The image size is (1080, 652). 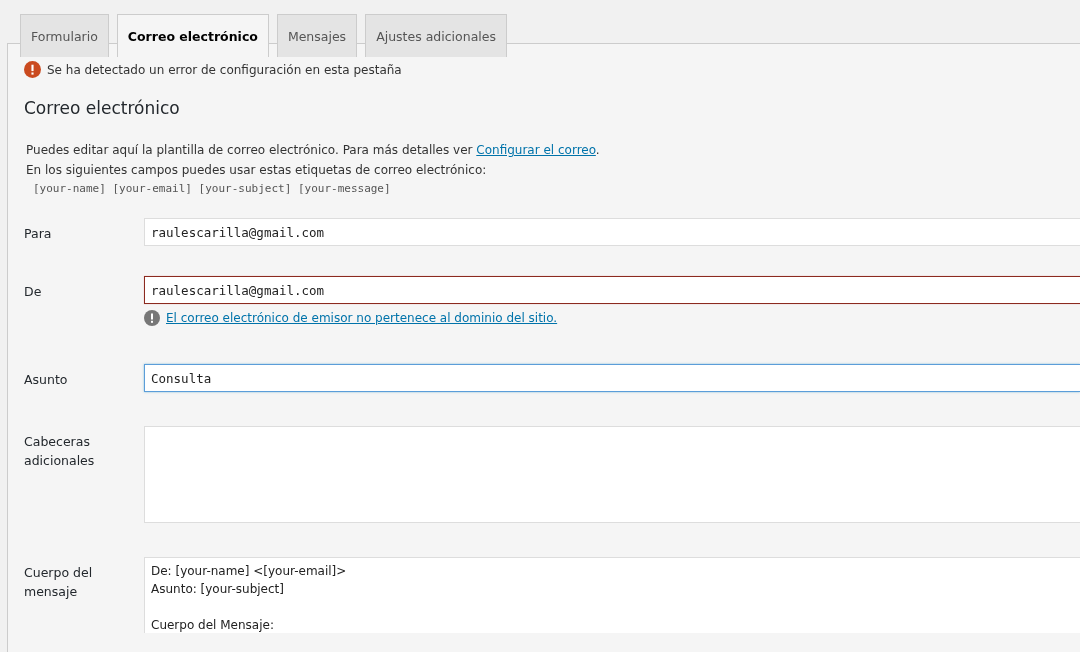 What do you see at coordinates (362, 318) in the screenshot?
I see `warning-link: El correo electrónico de emisor no pertenece al dominio del sitio.` at bounding box center [362, 318].